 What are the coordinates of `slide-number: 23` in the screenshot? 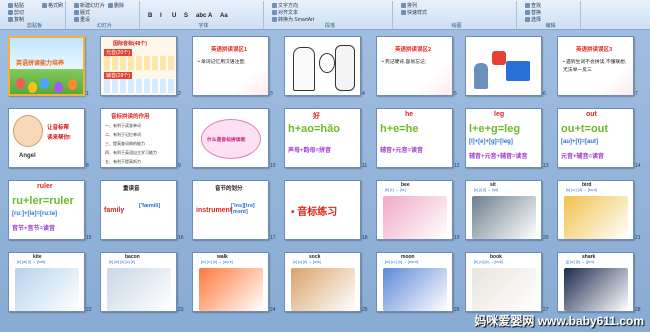 It's located at (181, 310).